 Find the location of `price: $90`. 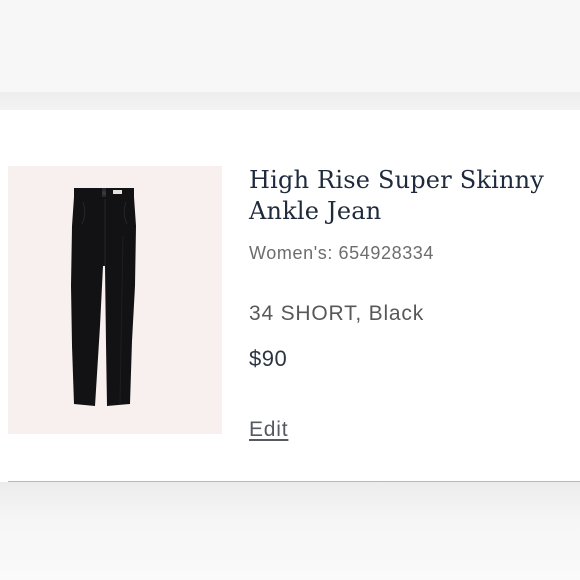

price: $90 is located at coordinates (268, 358).